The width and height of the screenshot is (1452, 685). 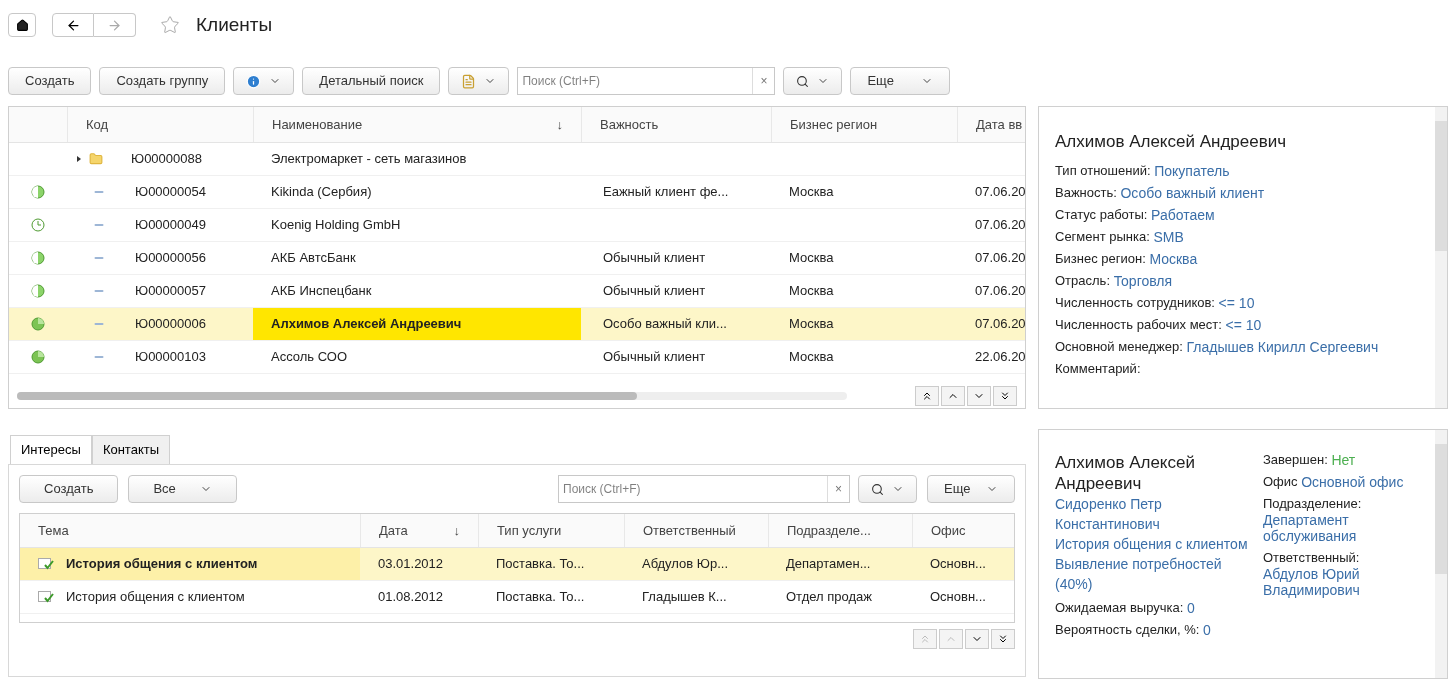 I want to click on folder-icon, so click(x=96, y=159).